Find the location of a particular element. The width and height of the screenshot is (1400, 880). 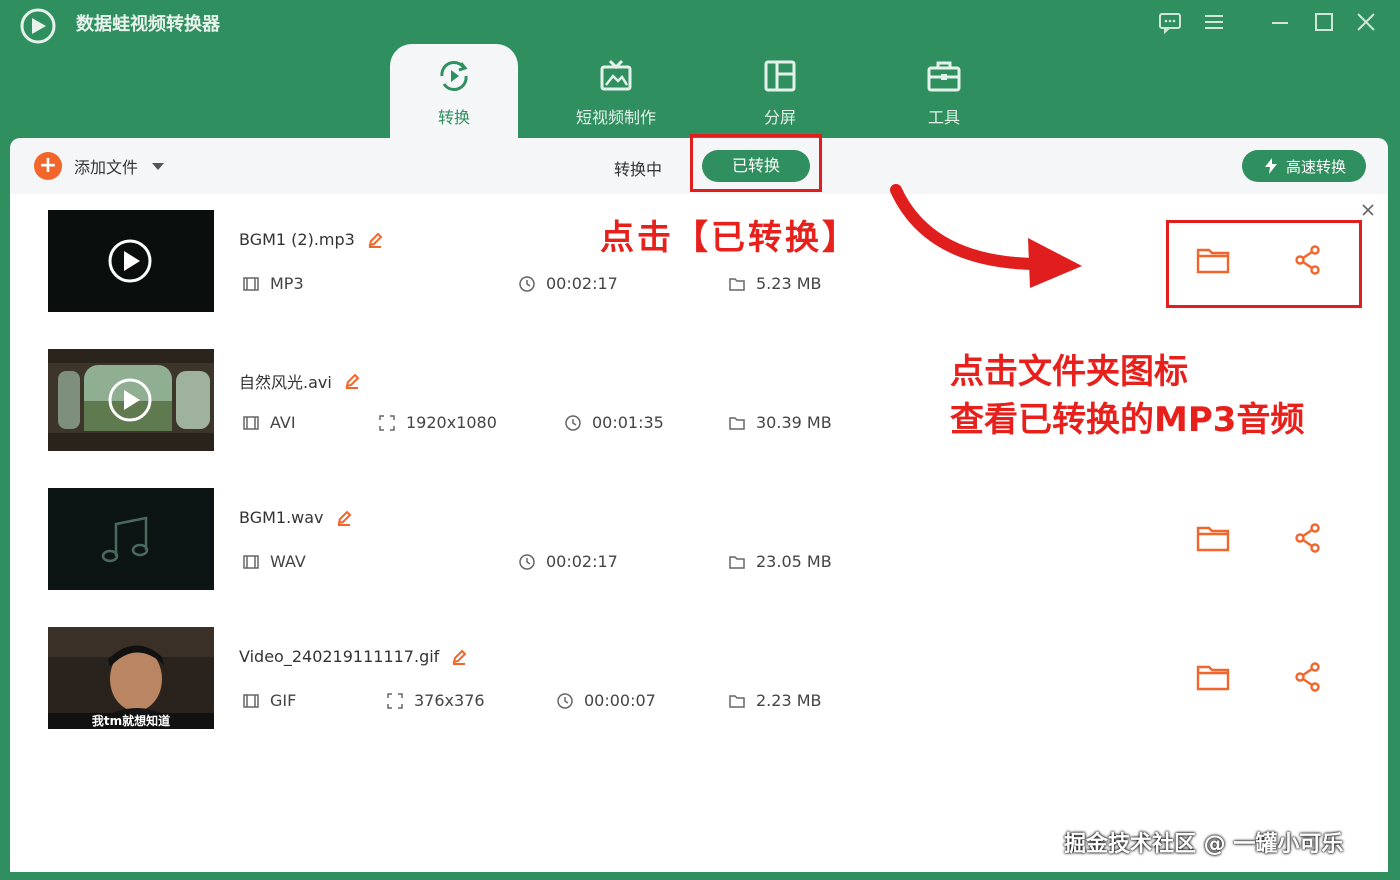

annotation-highlight-actions is located at coordinates (1264, 264).